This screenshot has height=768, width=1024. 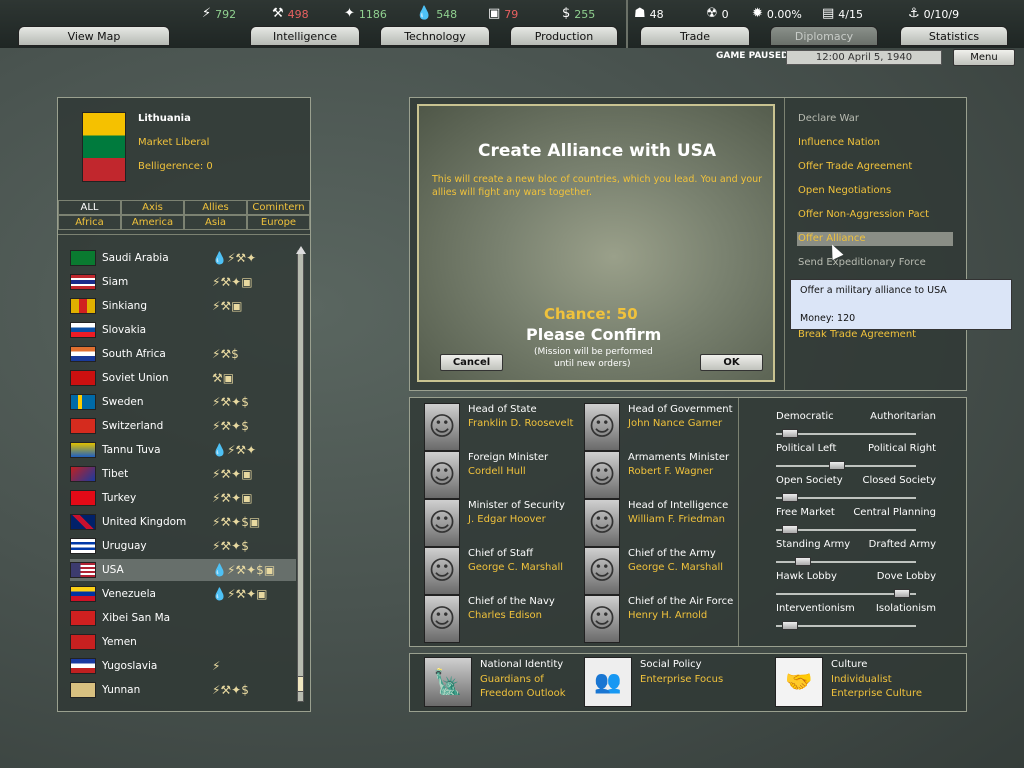 I want to click on filter-axis: Axis, so click(x=152, y=207).